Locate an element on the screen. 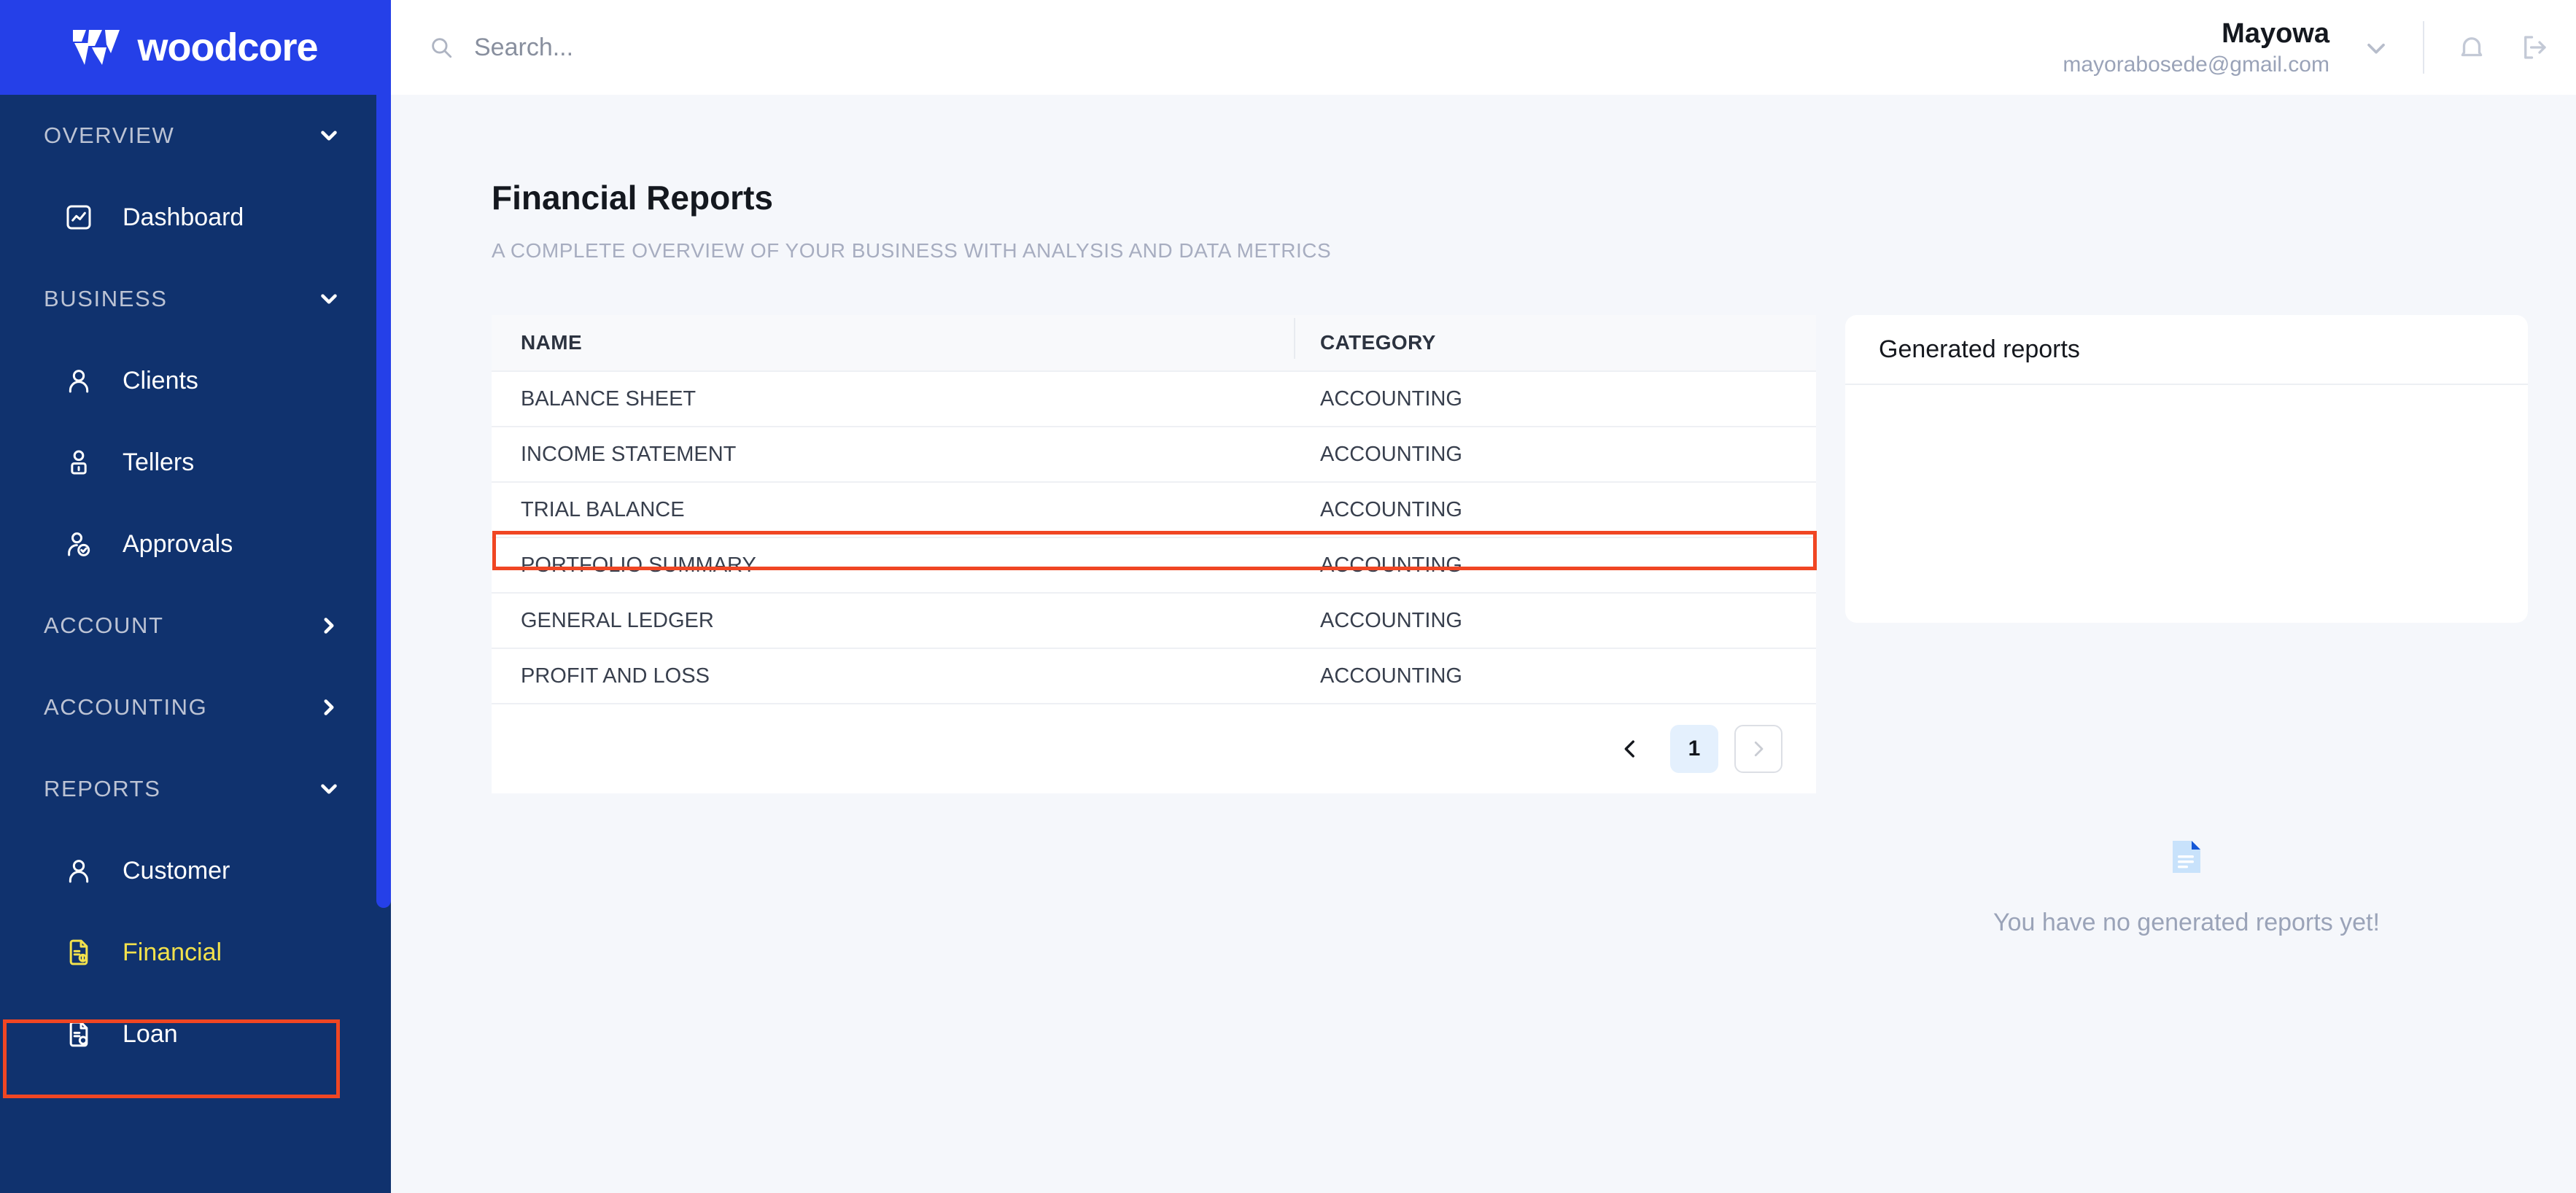  sidebar-item-label: Tellers is located at coordinates (159, 462).